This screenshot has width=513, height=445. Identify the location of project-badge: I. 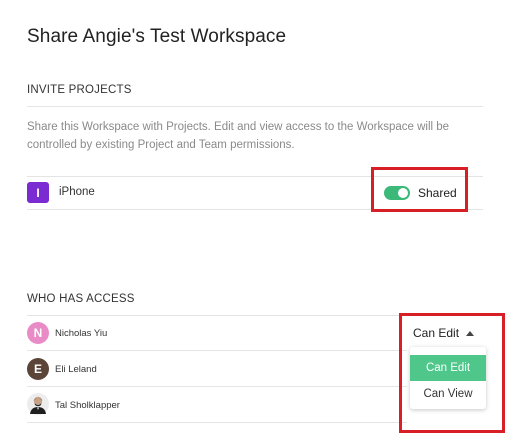
(38, 192).